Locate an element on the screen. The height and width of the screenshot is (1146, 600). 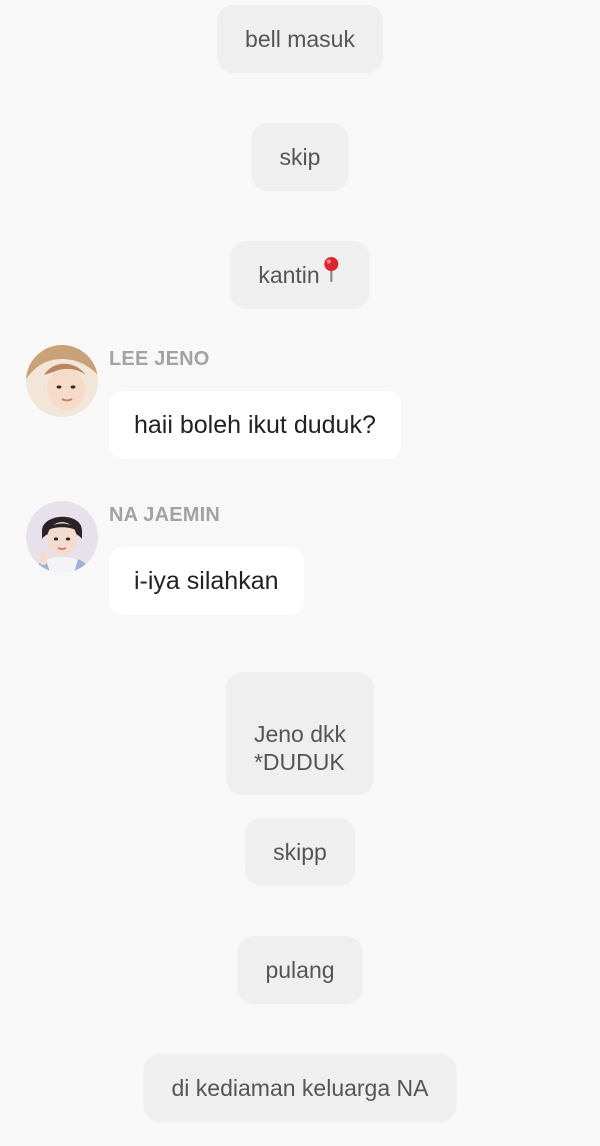
system-message-text: skipp is located at coordinates (300, 852).